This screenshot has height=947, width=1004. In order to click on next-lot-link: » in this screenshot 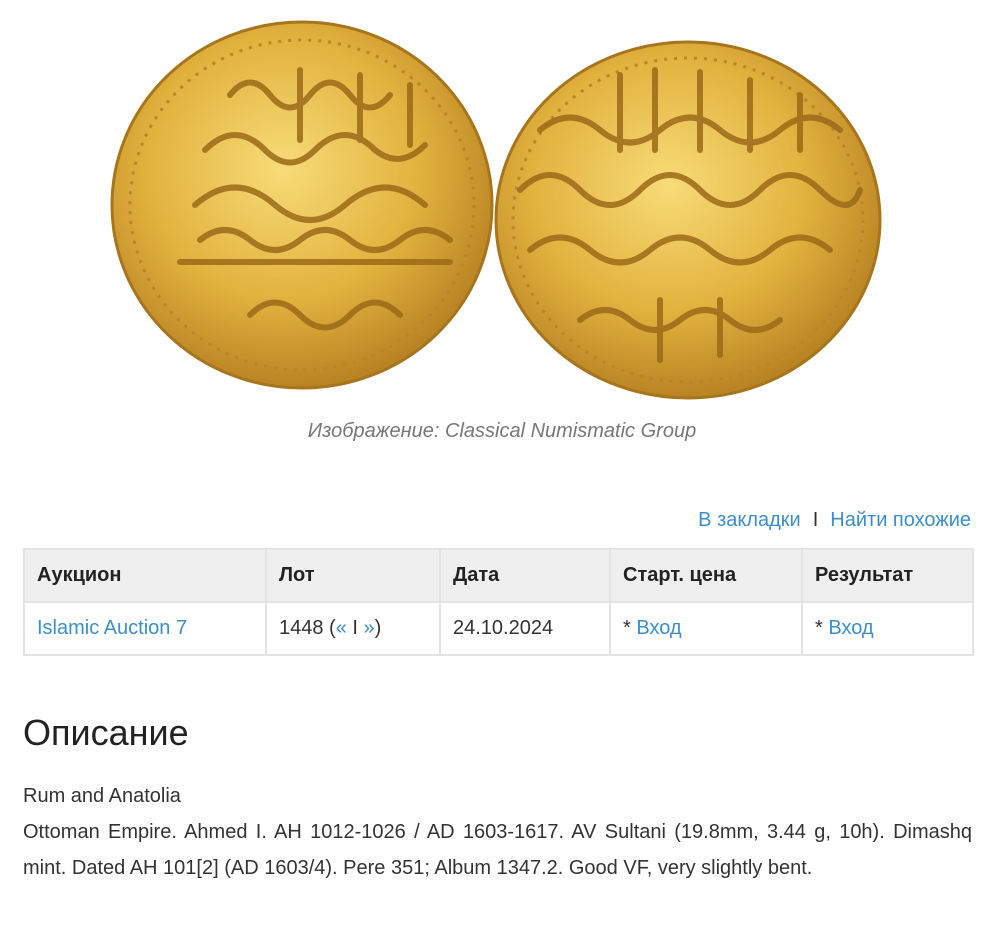, I will do `click(369, 628)`.